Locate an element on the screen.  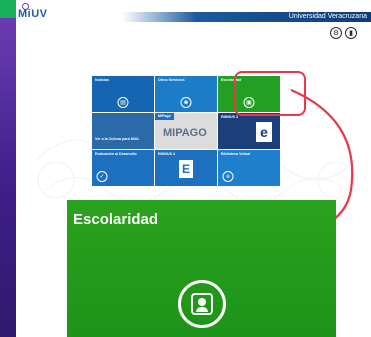
left-decor-band is located at coordinates (8, 168).